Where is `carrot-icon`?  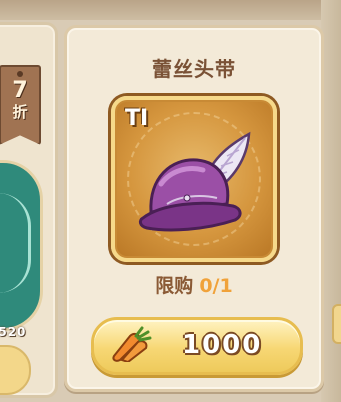 carrot-icon is located at coordinates (132, 344).